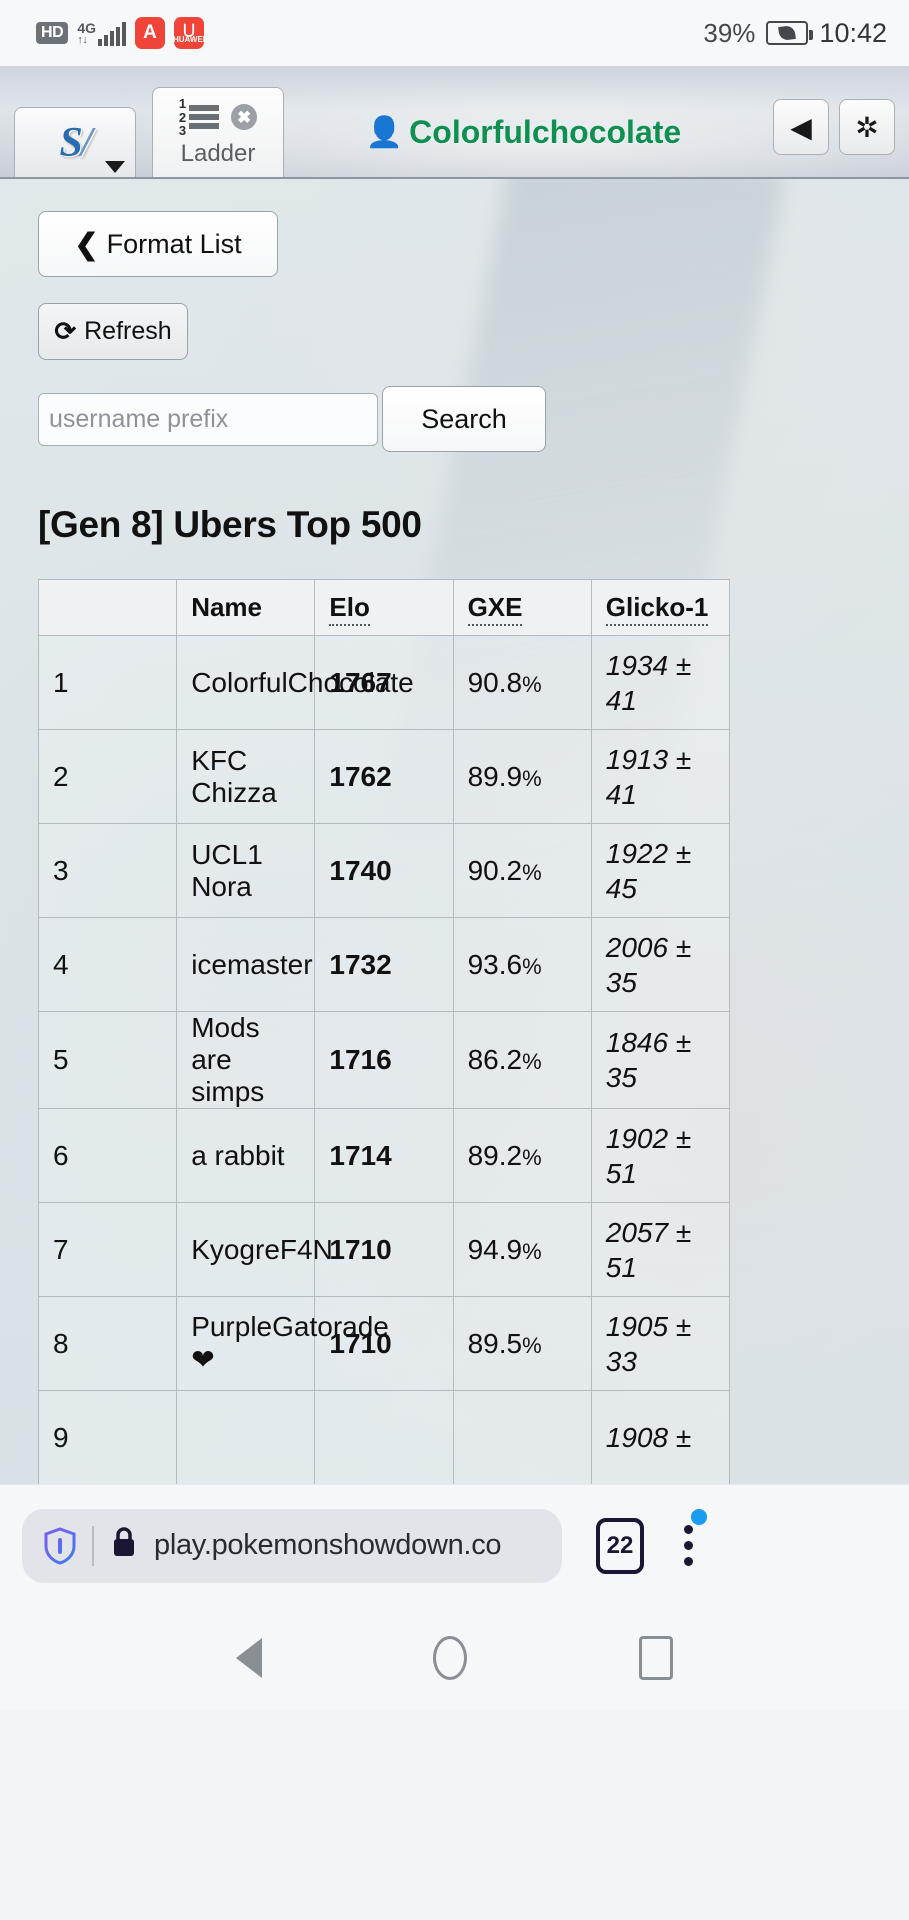 This screenshot has width=909, height=1920. I want to click on android-nav-bar, so click(454, 1658).